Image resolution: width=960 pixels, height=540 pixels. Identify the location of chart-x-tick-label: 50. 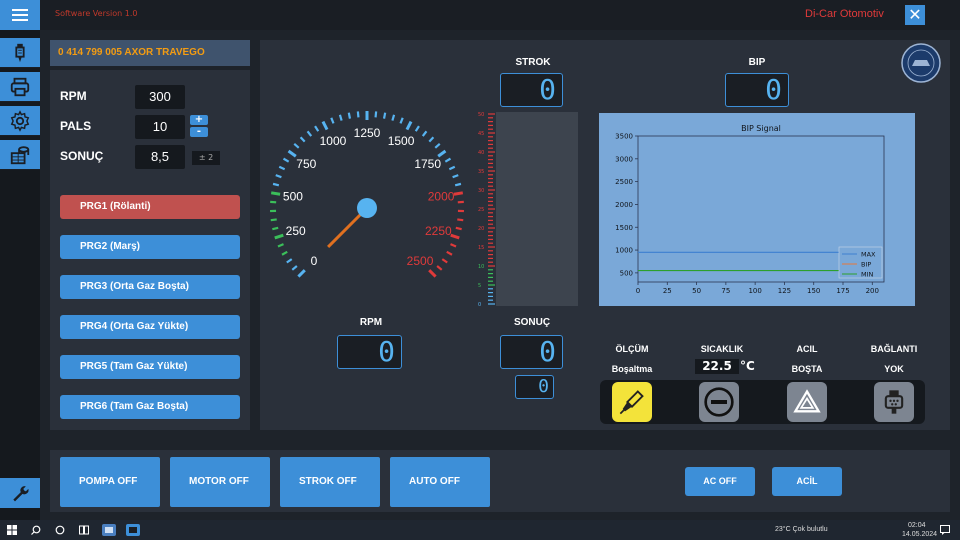
(696, 291).